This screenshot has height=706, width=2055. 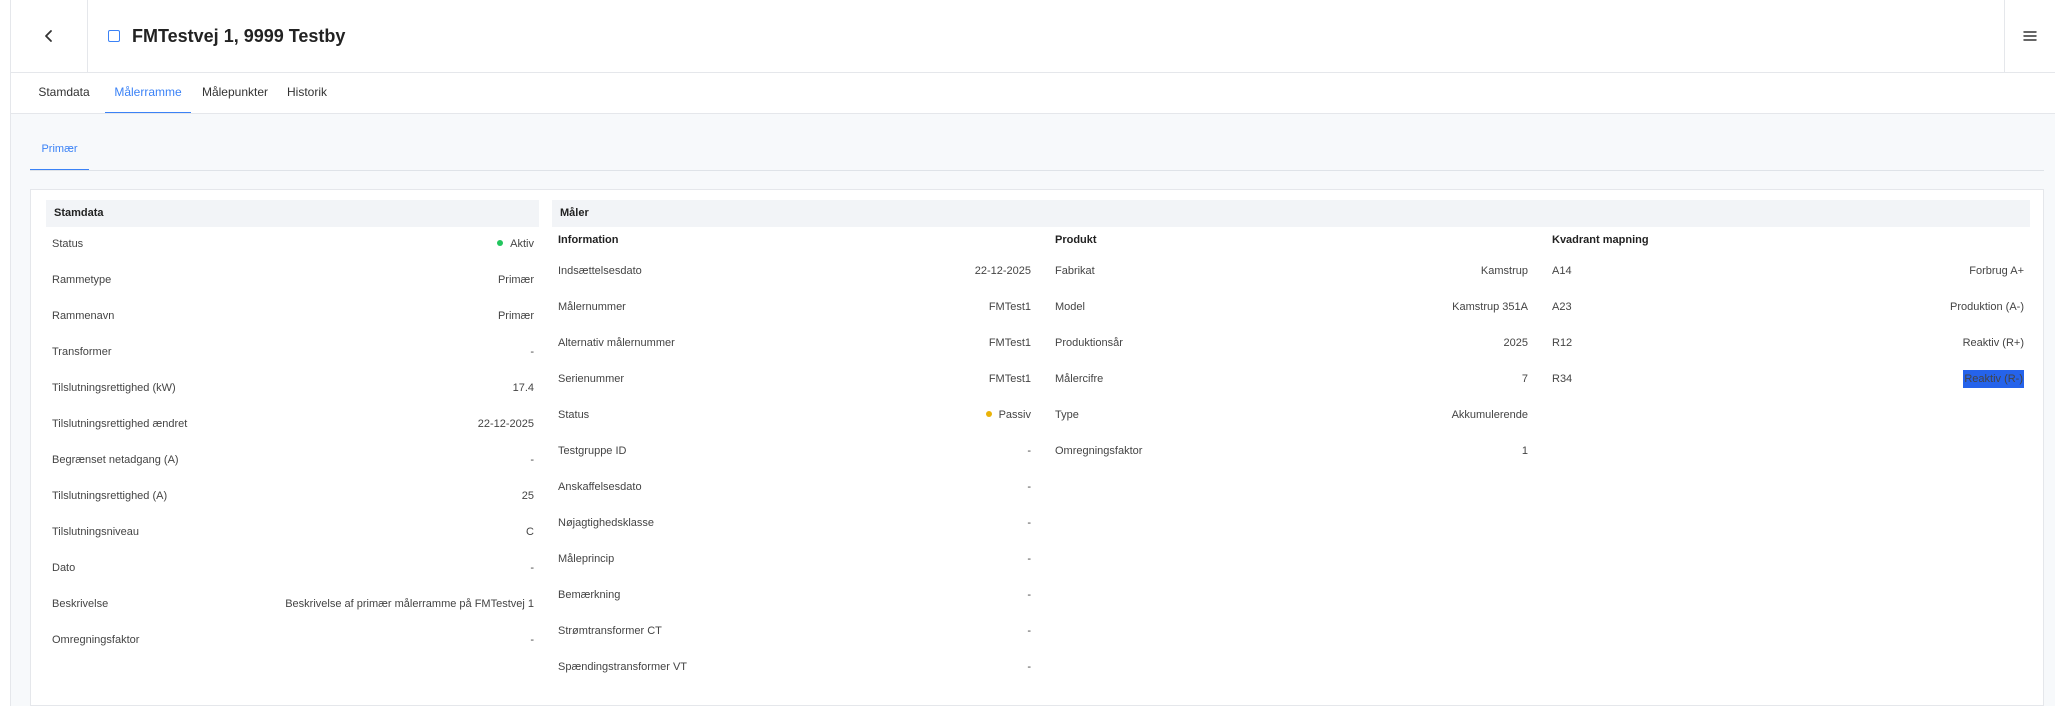 I want to click on kvadrant-row: A14 Forbrug A+, so click(x=1788, y=271).